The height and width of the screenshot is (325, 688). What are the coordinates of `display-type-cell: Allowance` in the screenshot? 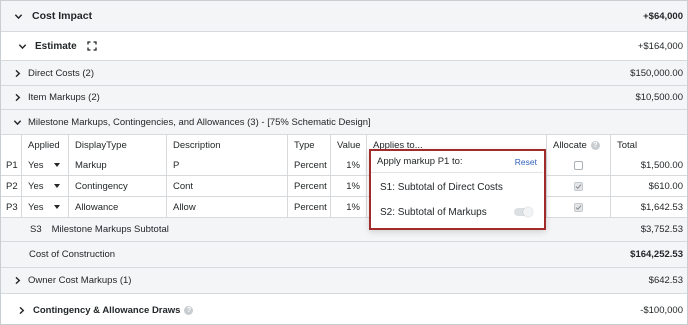 It's located at (118, 207).